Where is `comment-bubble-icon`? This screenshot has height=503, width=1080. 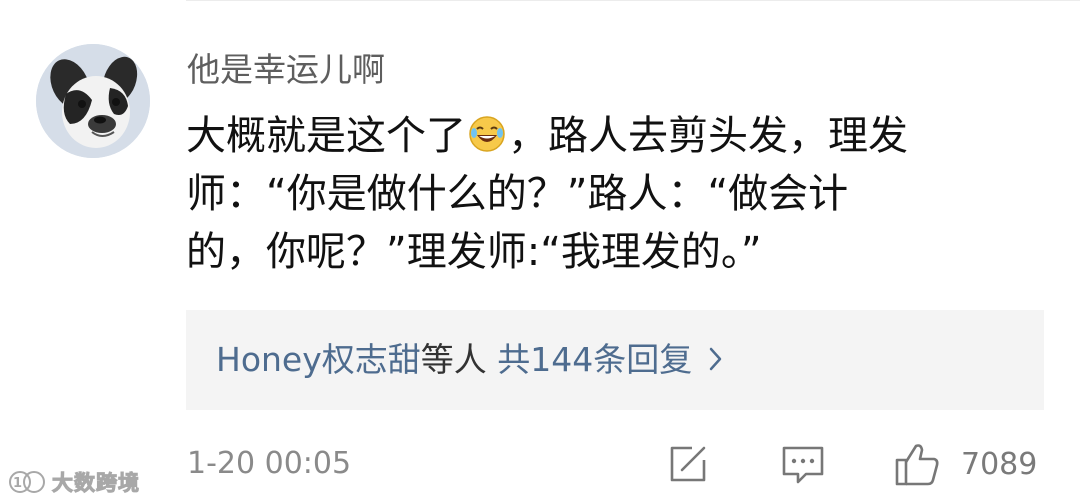
comment-bubble-icon is located at coordinates (803, 465).